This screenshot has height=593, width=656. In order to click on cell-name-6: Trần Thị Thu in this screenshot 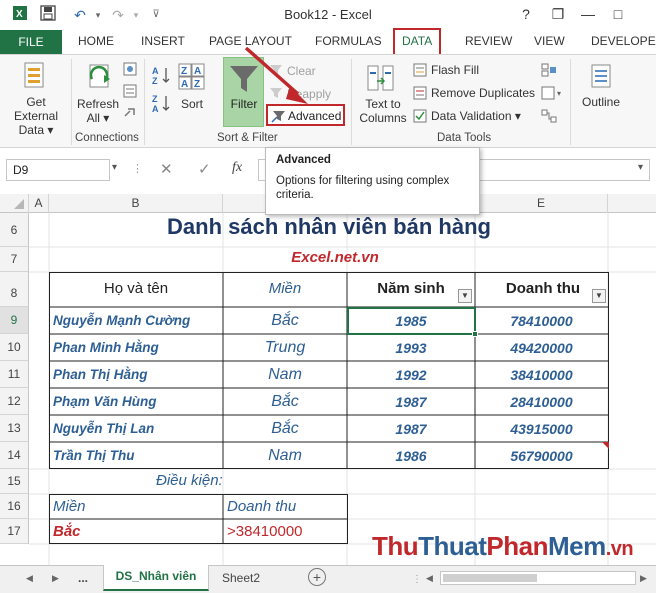, I will do `click(94, 455)`.